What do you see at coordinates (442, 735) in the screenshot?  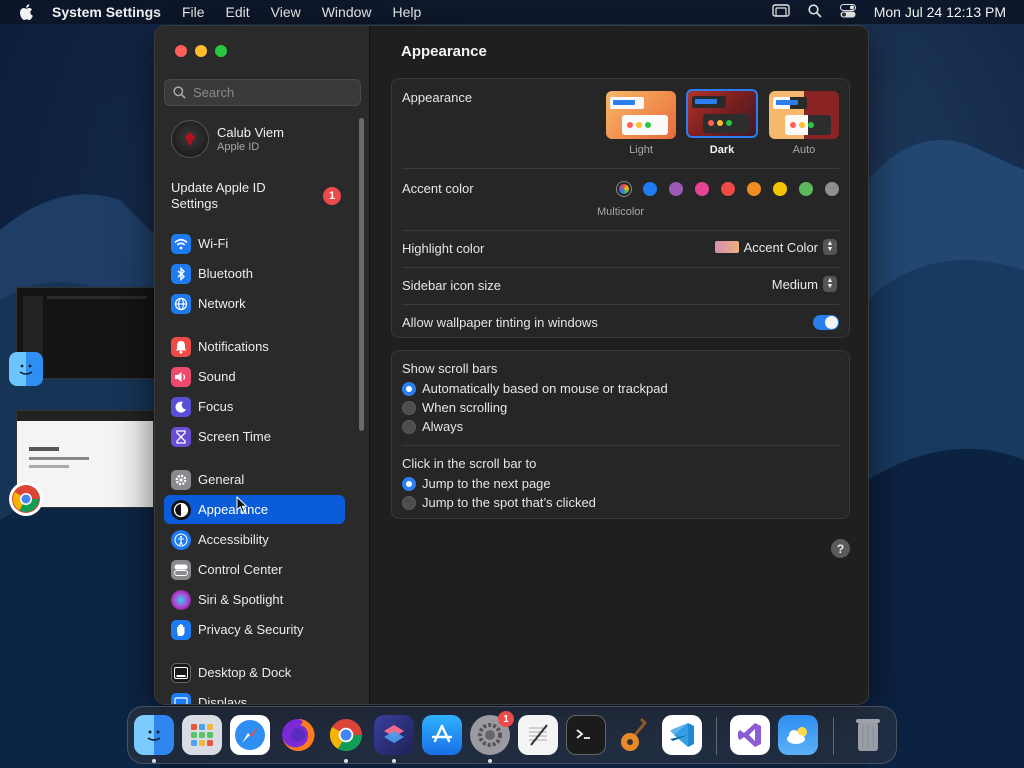 I see `app-store-icon` at bounding box center [442, 735].